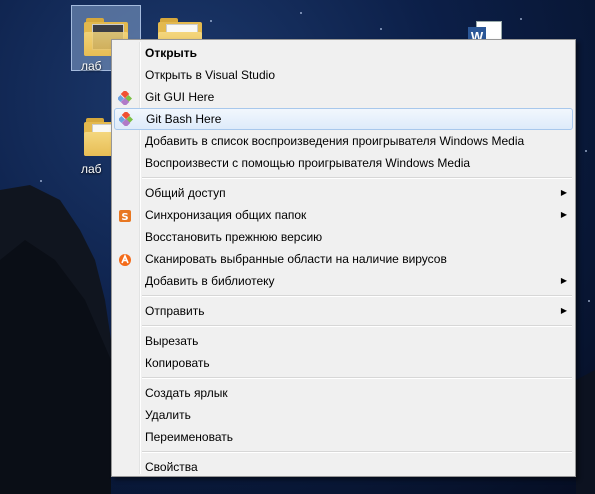 The height and width of the screenshot is (494, 595). I want to click on sync-icon: S, so click(125, 215).